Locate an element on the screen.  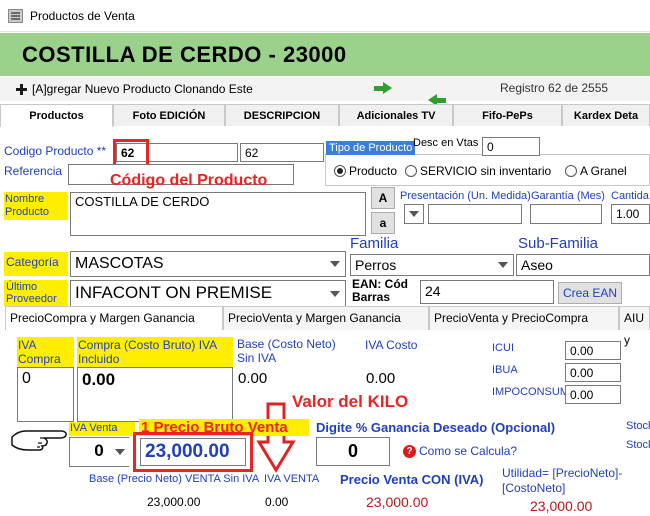
proveedor-input: INFACONT ON PREMISE is located at coordinates (208, 293).